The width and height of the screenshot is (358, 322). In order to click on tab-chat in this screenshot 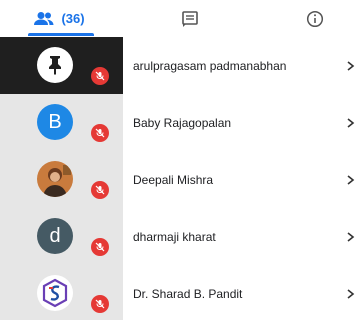, I will do `click(190, 18)`.